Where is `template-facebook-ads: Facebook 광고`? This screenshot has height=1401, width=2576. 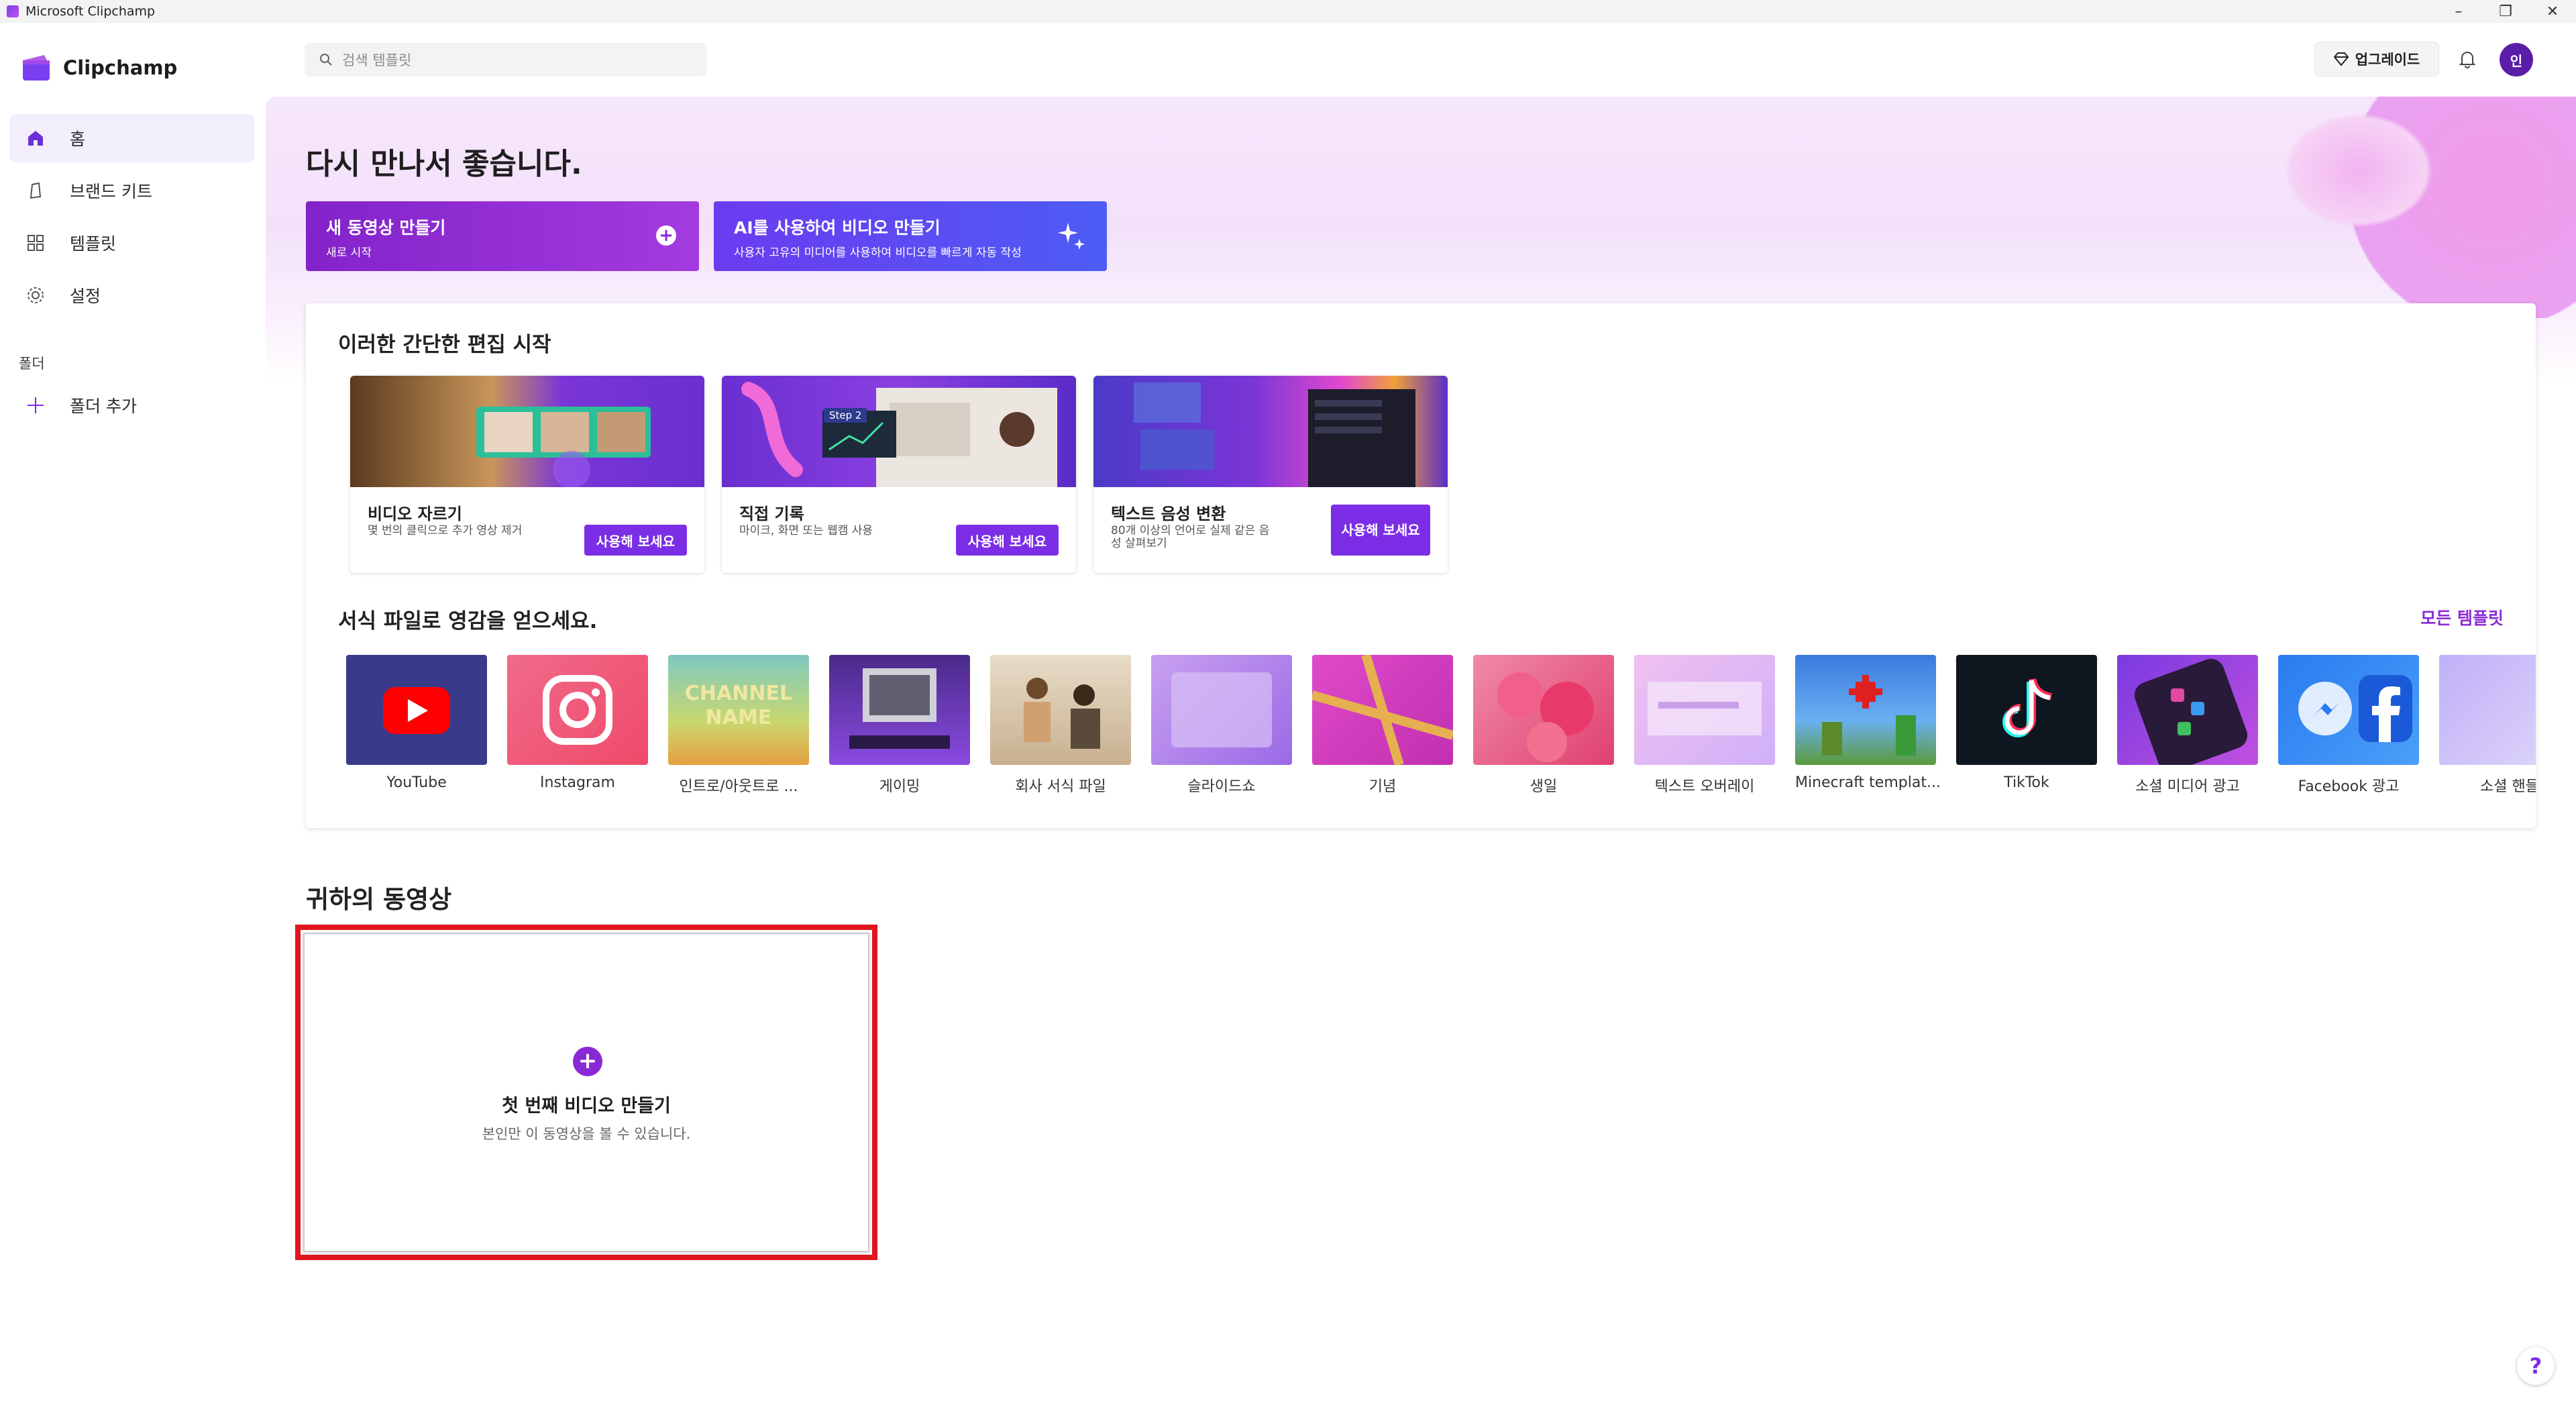 template-facebook-ads: Facebook 광고 is located at coordinates (2348, 725).